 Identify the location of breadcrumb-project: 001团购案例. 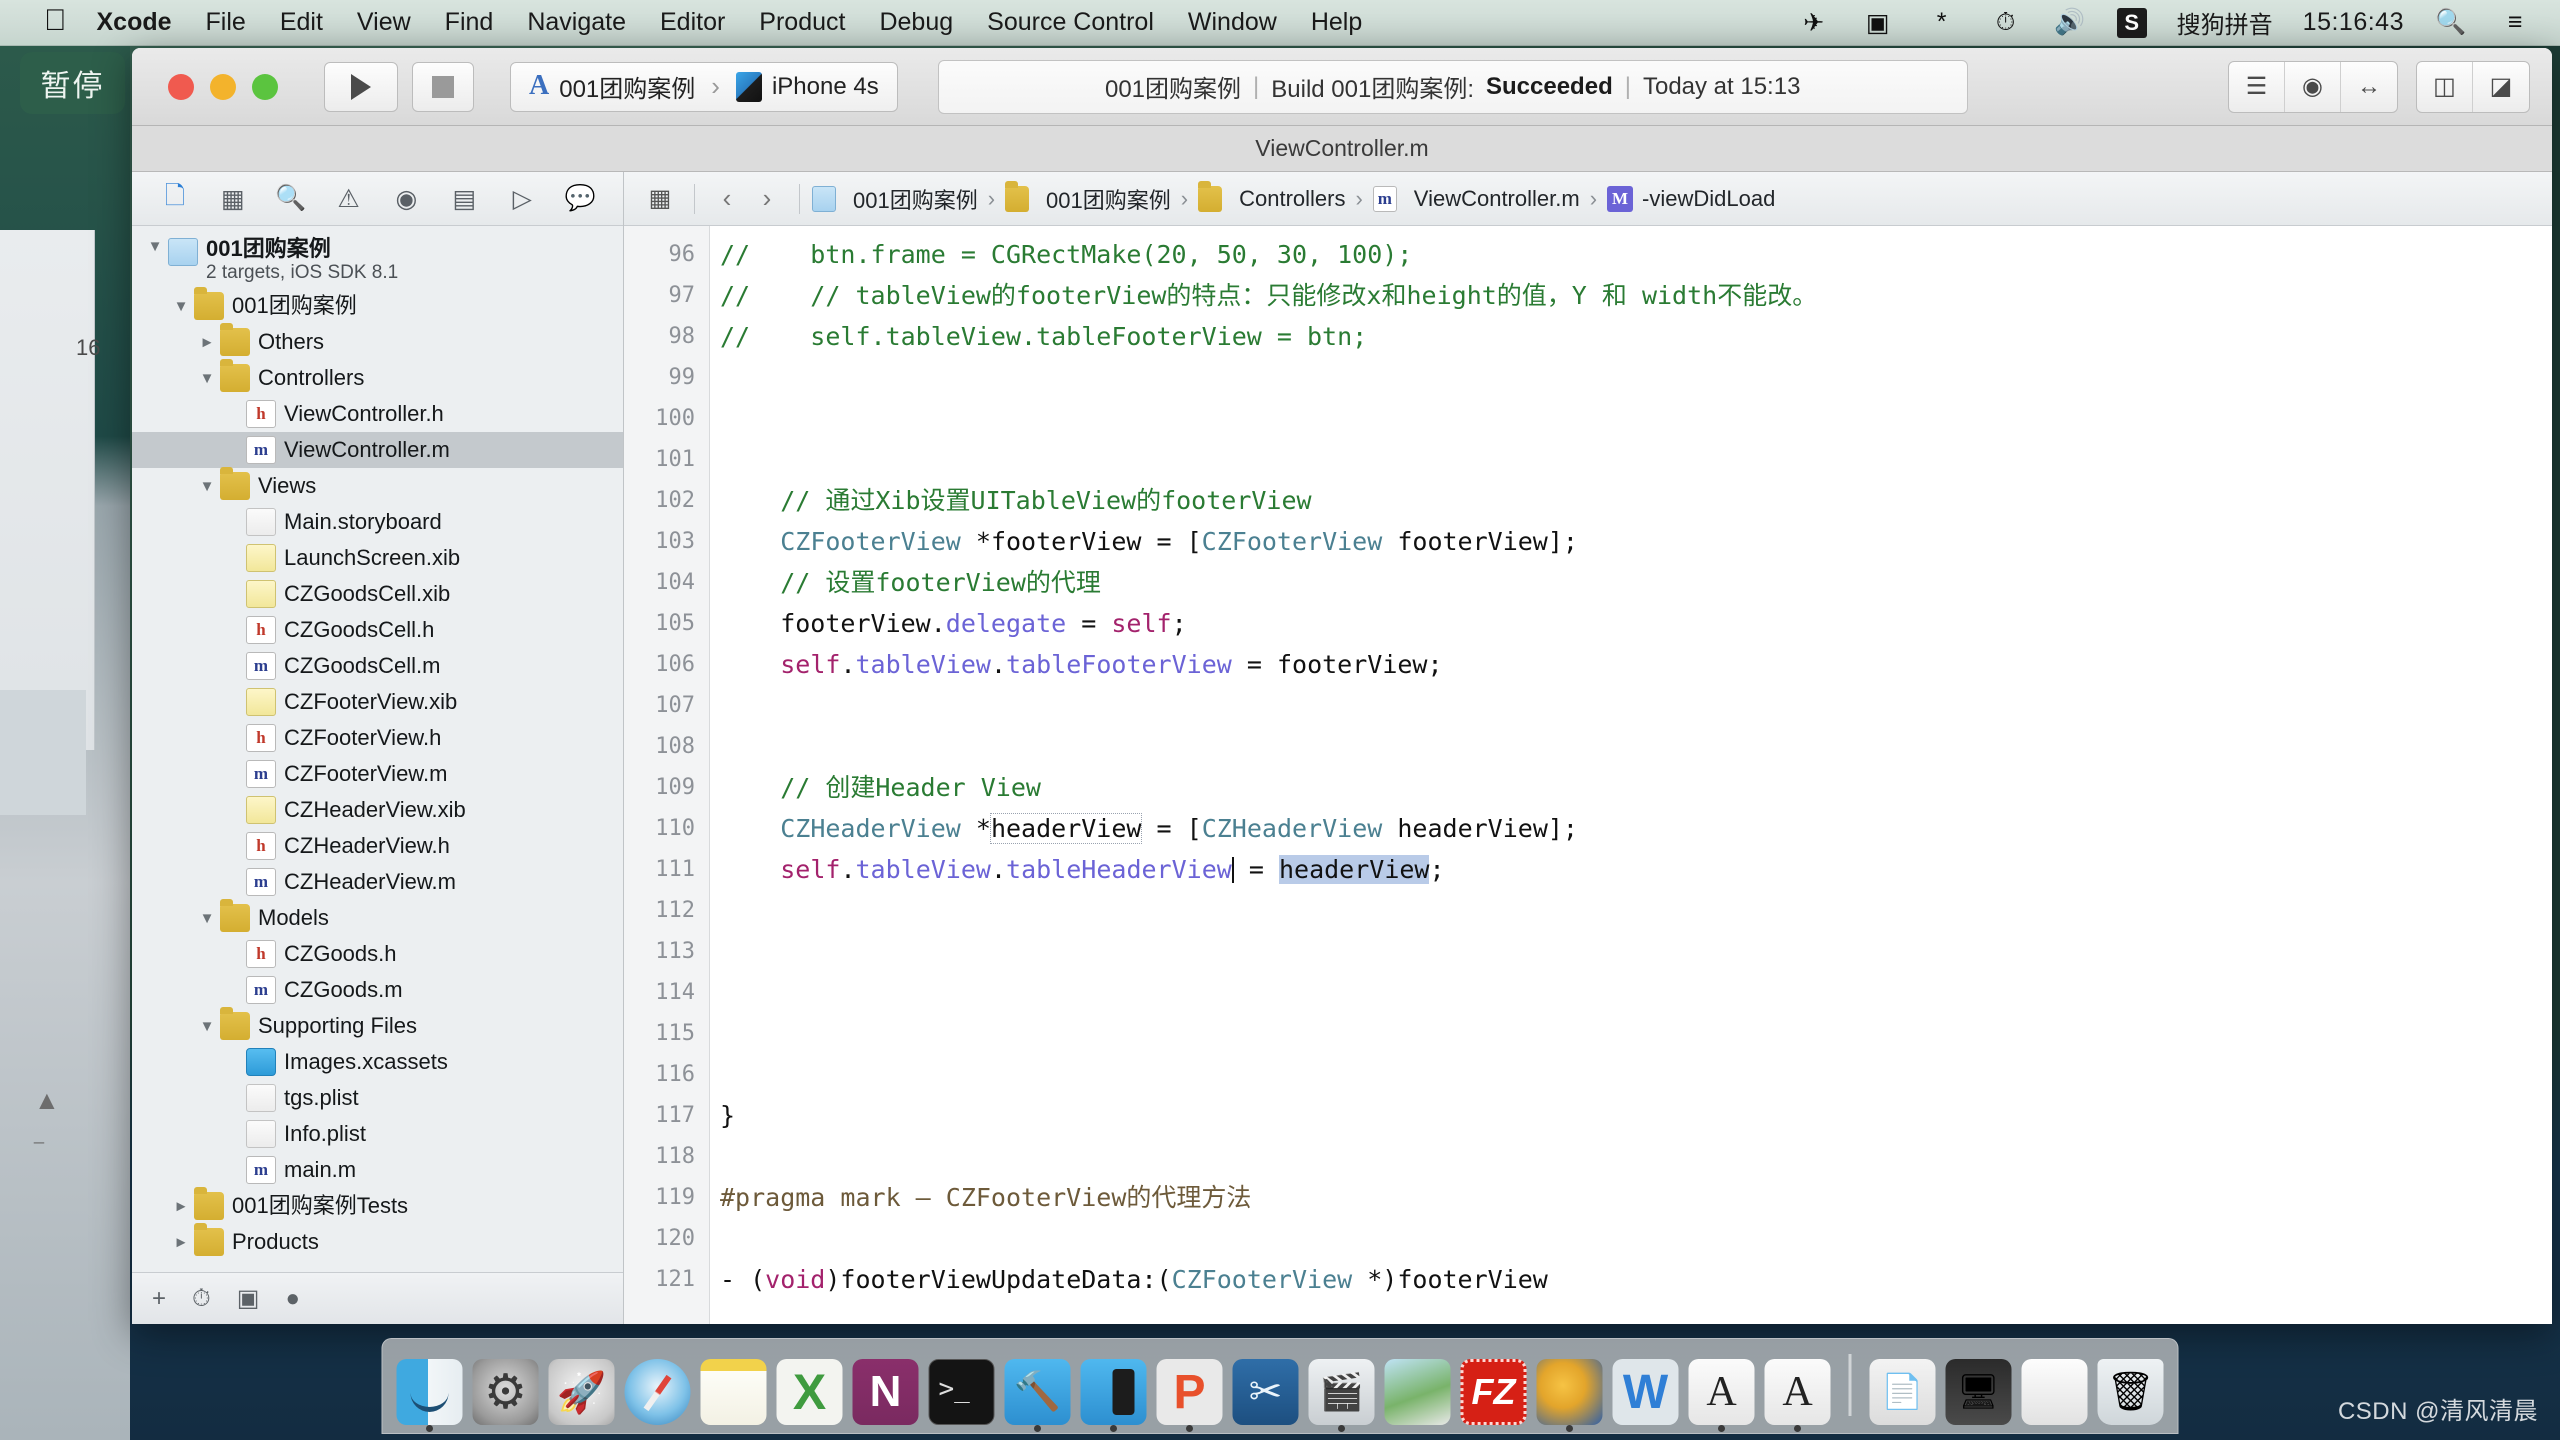
(895, 199).